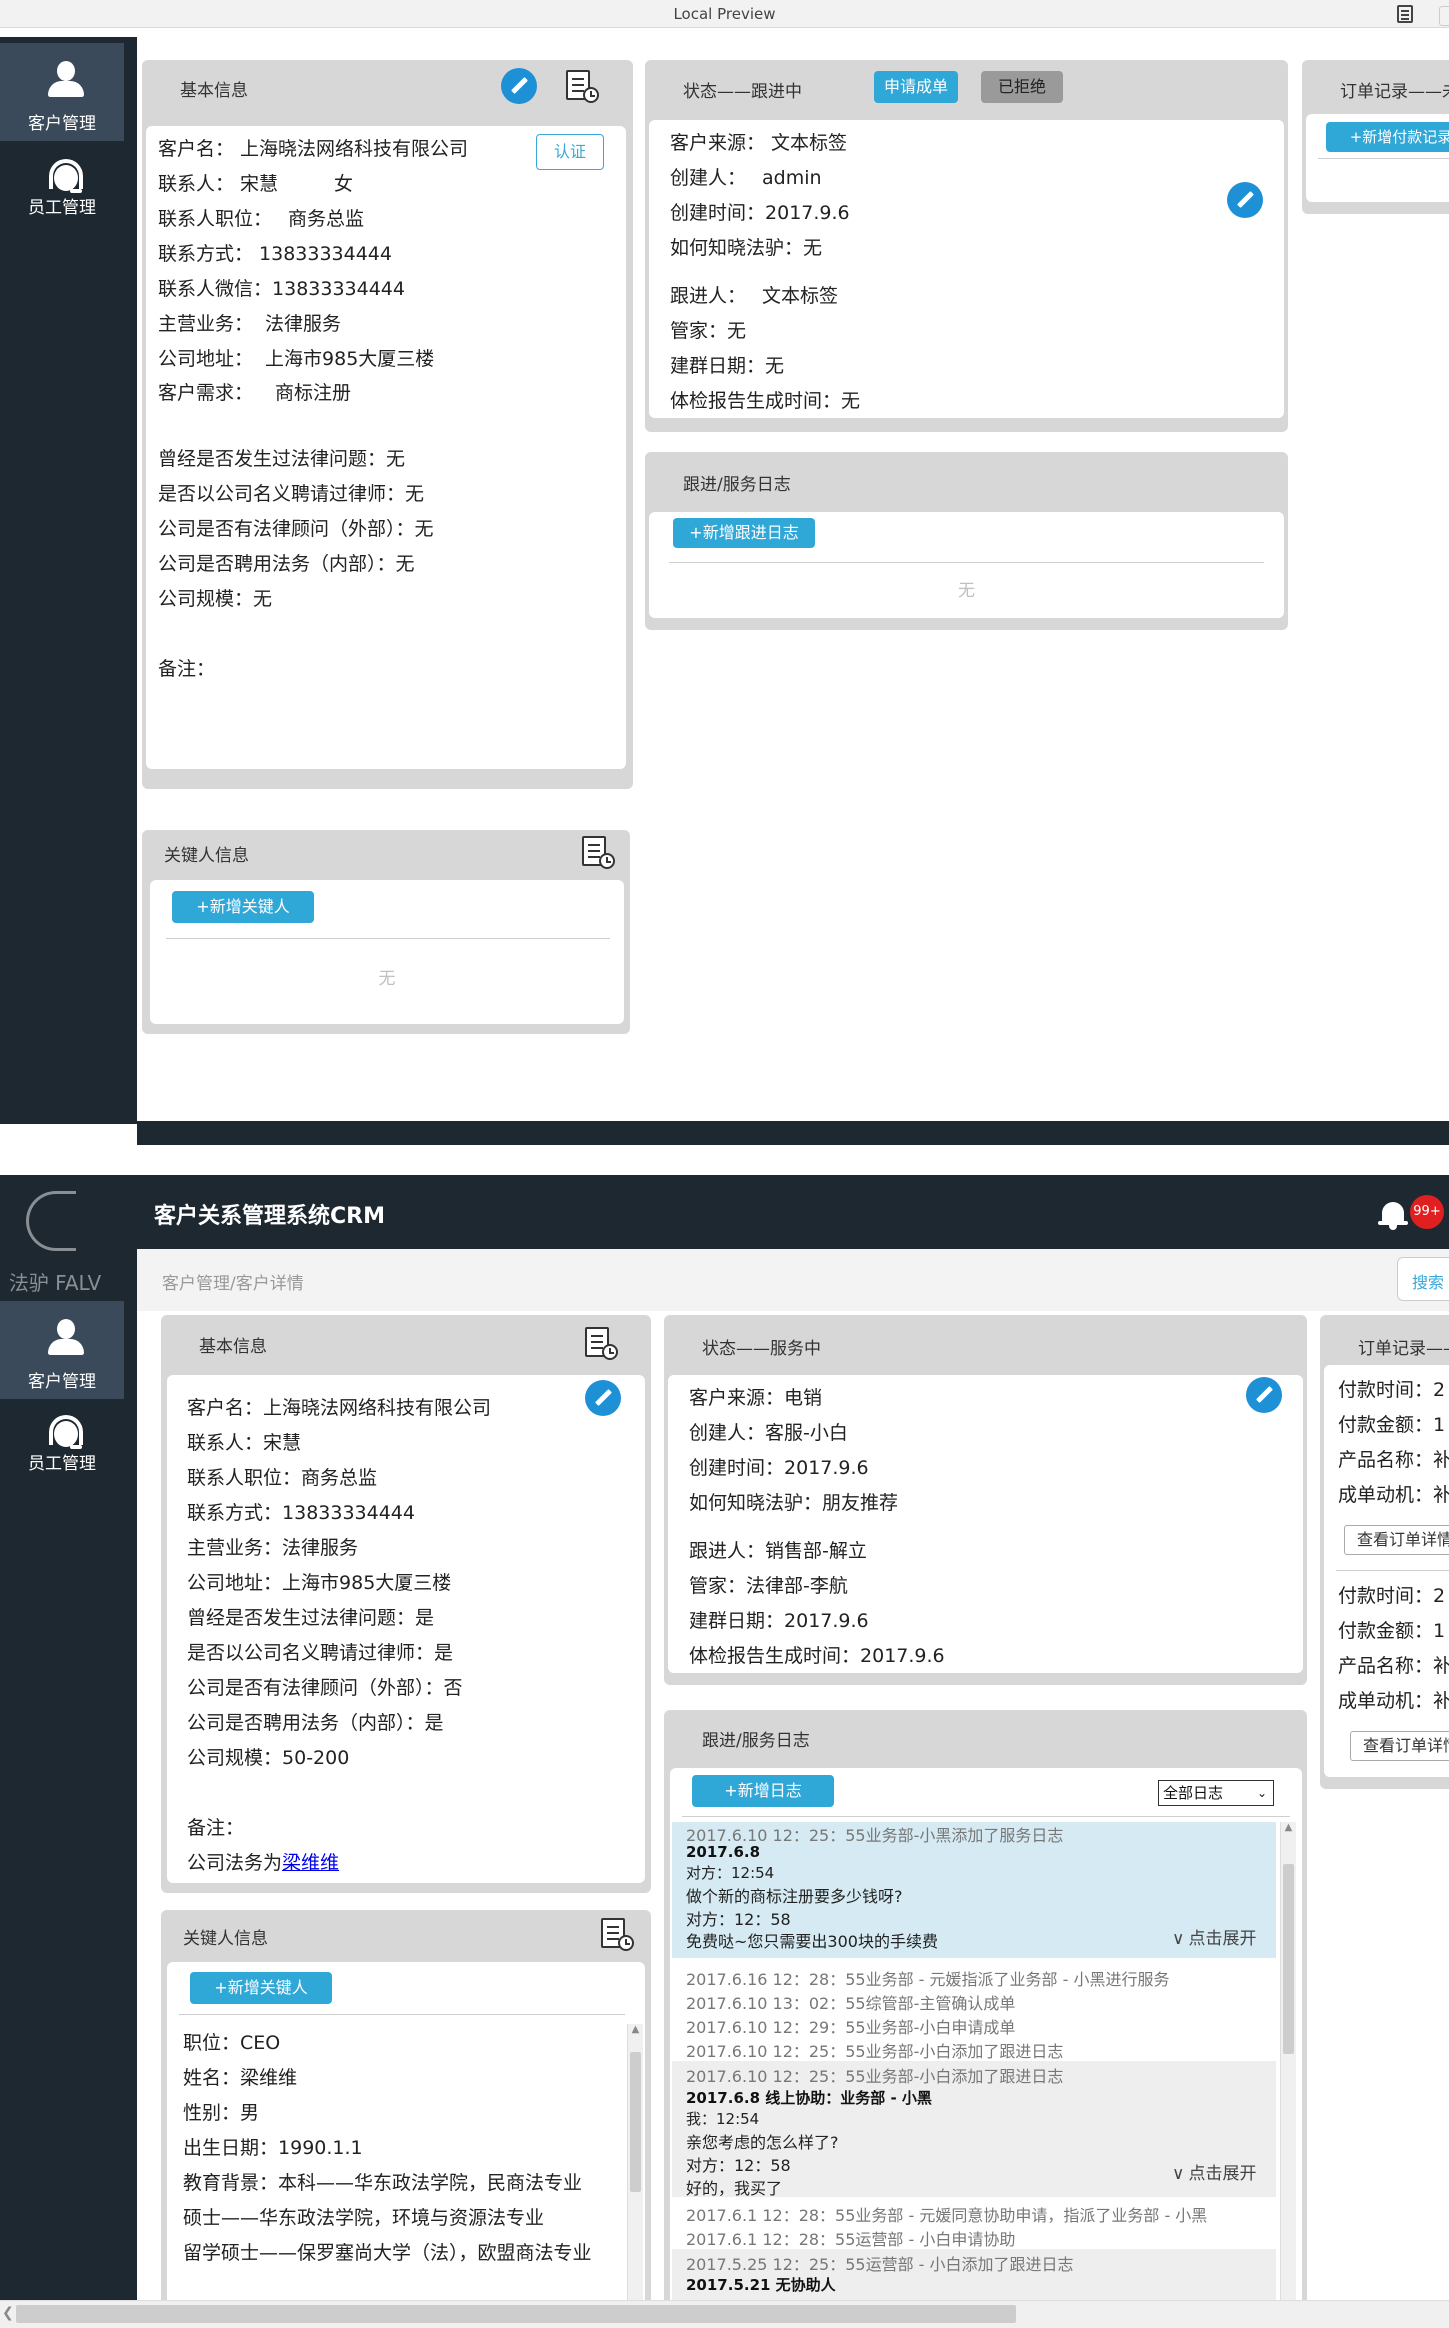 This screenshot has width=1449, height=2328. Describe the element at coordinates (1387, 137) in the screenshot. I see `add-payment-button: +新增付款记录` at that location.